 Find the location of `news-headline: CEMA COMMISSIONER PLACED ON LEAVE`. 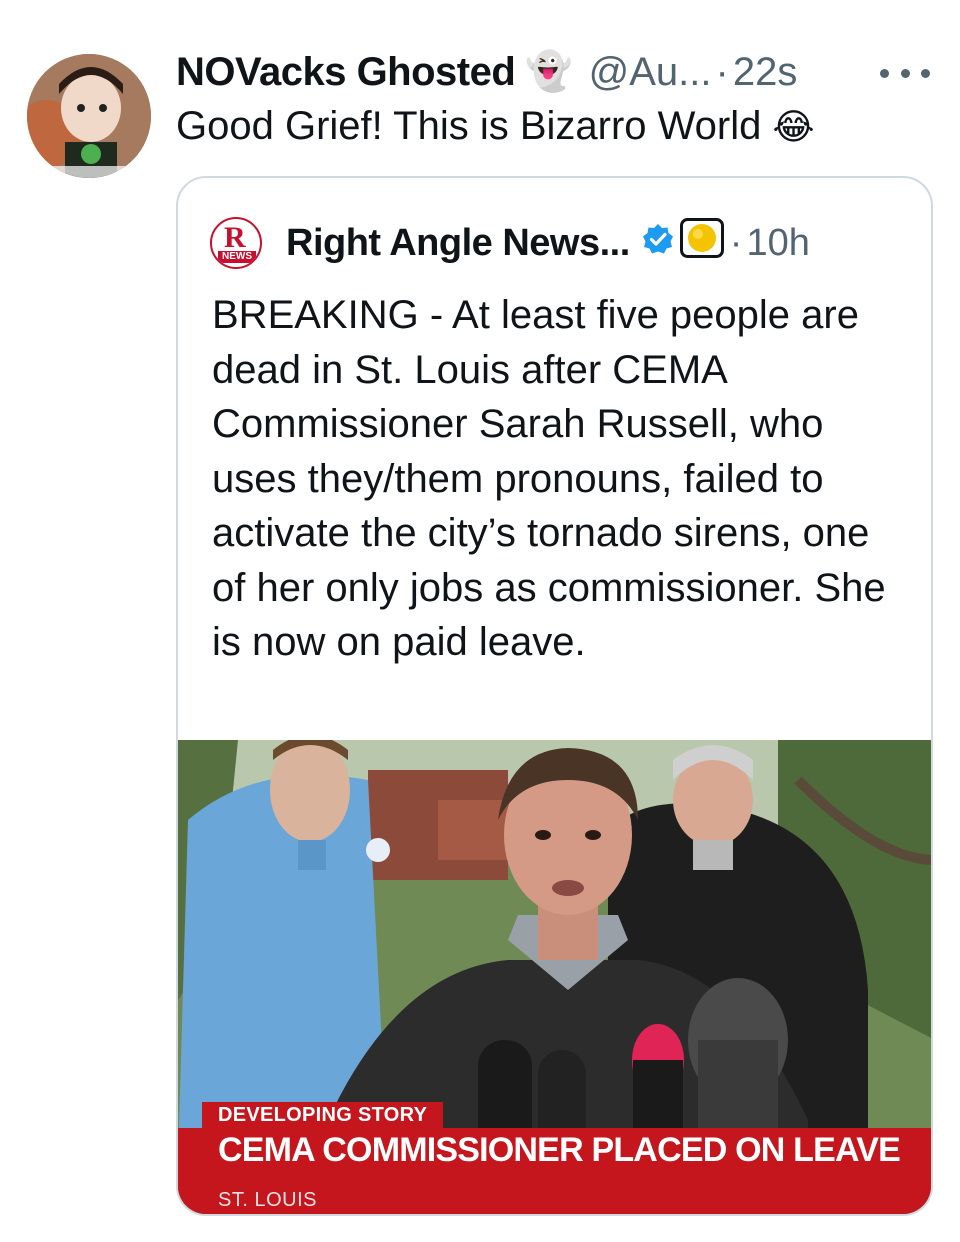

news-headline: CEMA COMMISSIONER PLACED ON LEAVE is located at coordinates (559, 1150).